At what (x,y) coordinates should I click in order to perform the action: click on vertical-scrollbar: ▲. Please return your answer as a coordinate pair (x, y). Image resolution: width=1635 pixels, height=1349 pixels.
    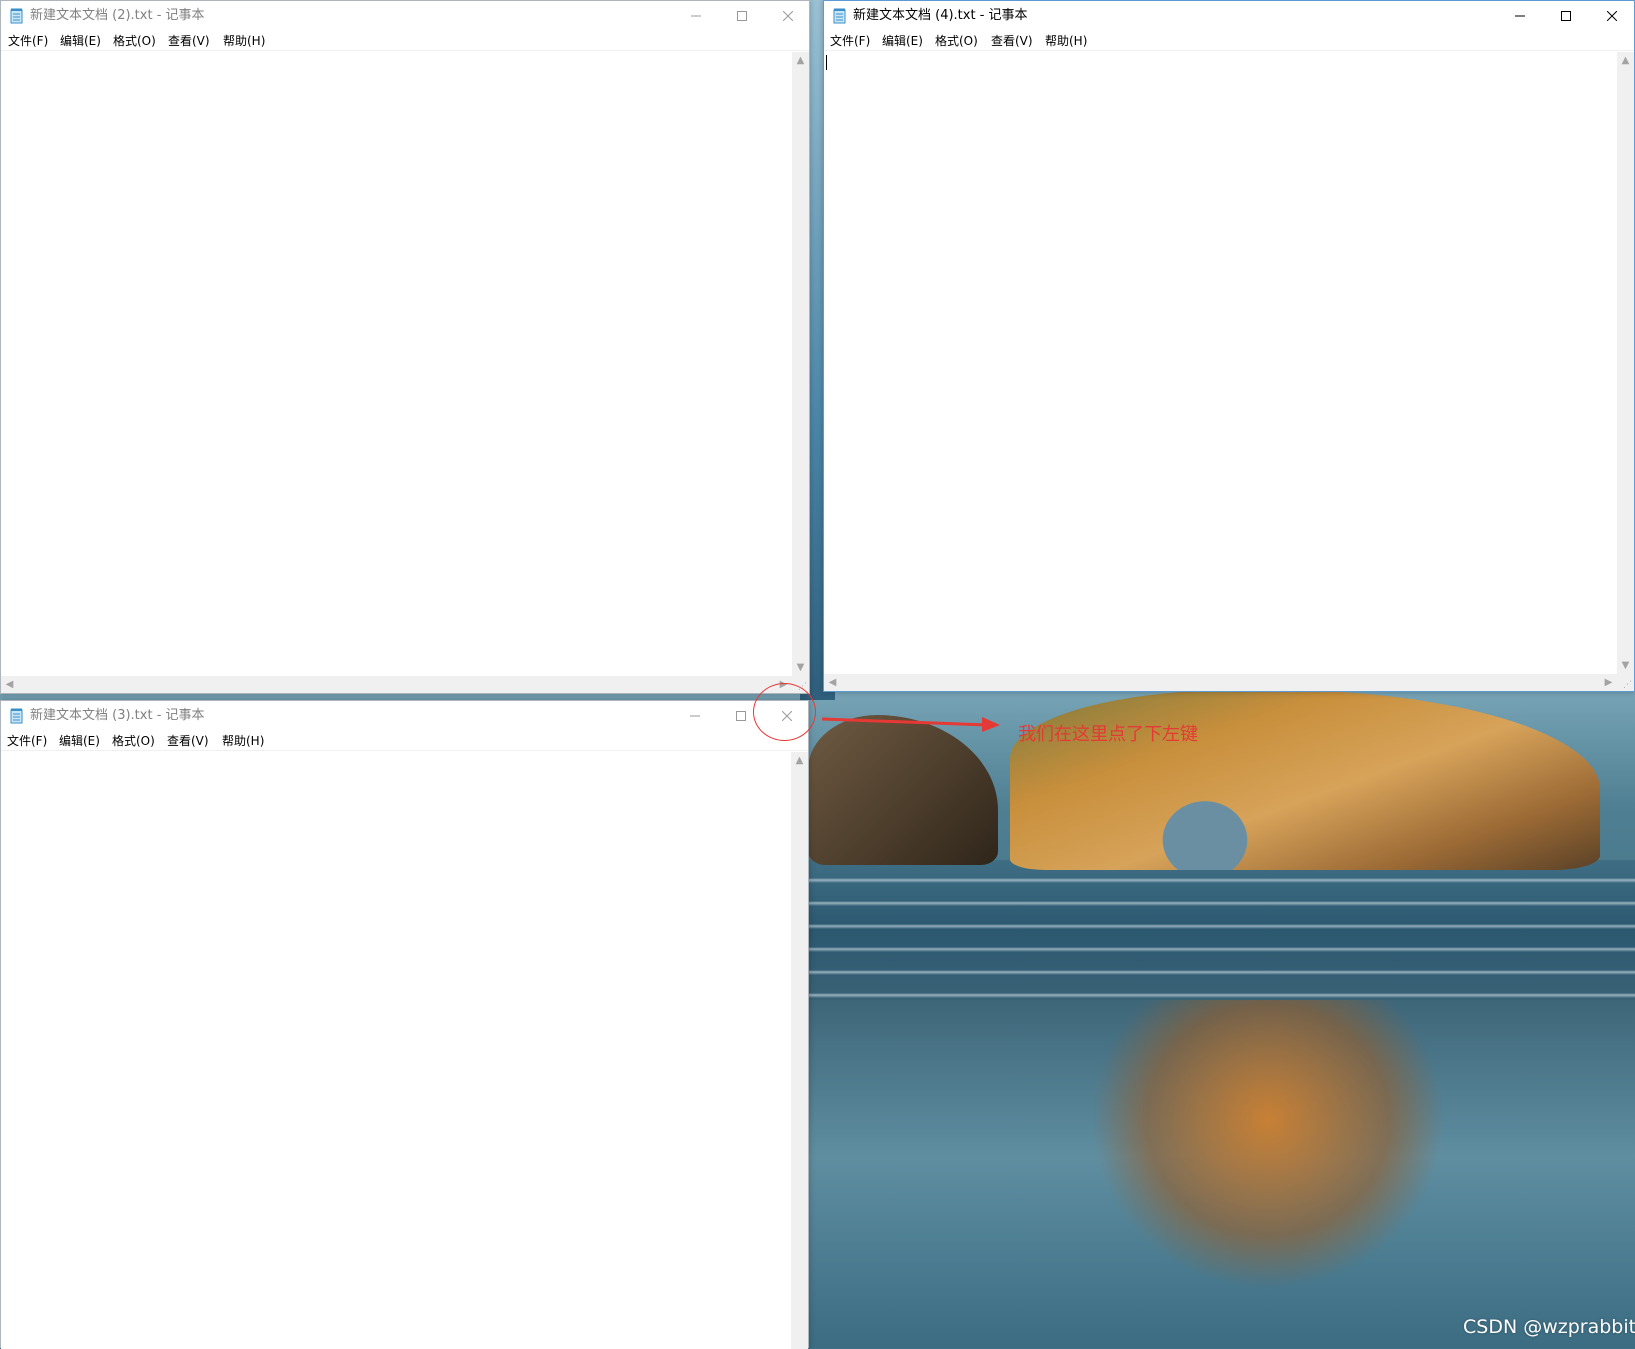
    Looking at the image, I should click on (799, 1050).